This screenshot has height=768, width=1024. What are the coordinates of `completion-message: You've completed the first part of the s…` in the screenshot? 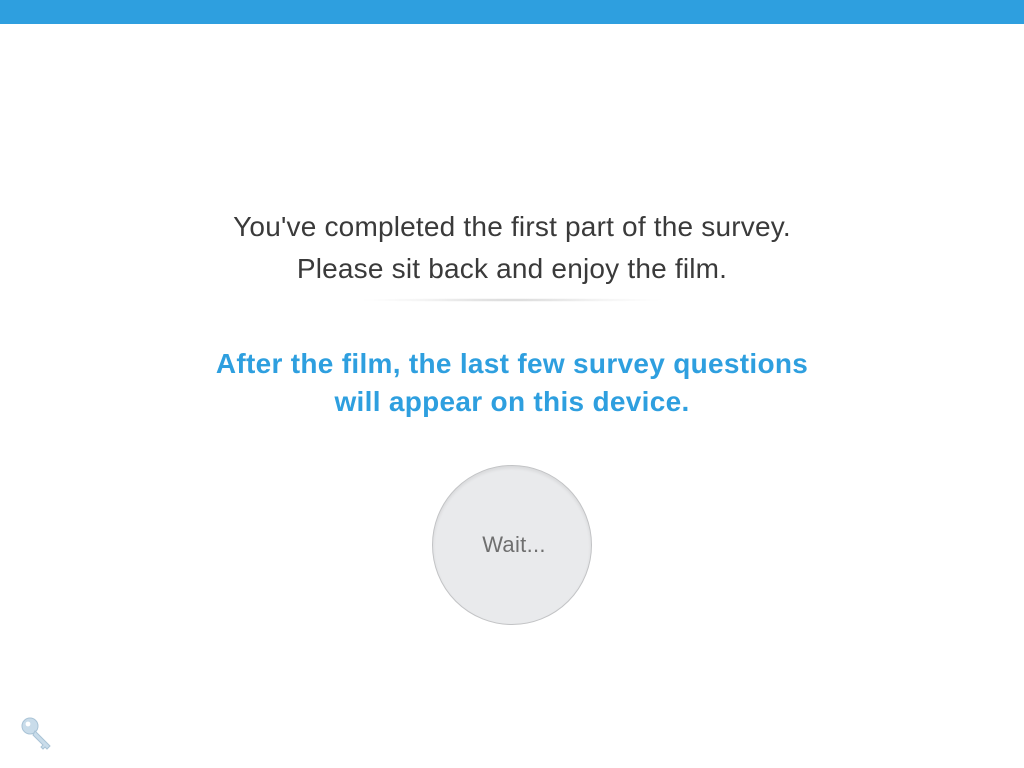 It's located at (512, 248).